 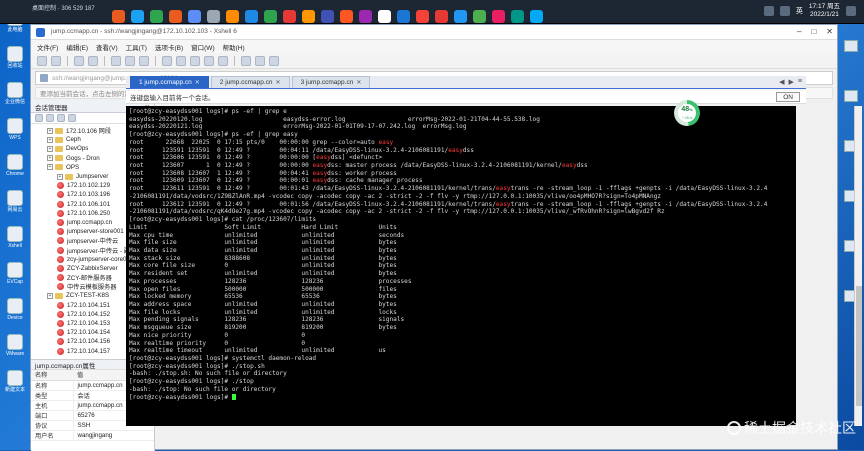 I want to click on notification-icon, so click(x=851, y=11).